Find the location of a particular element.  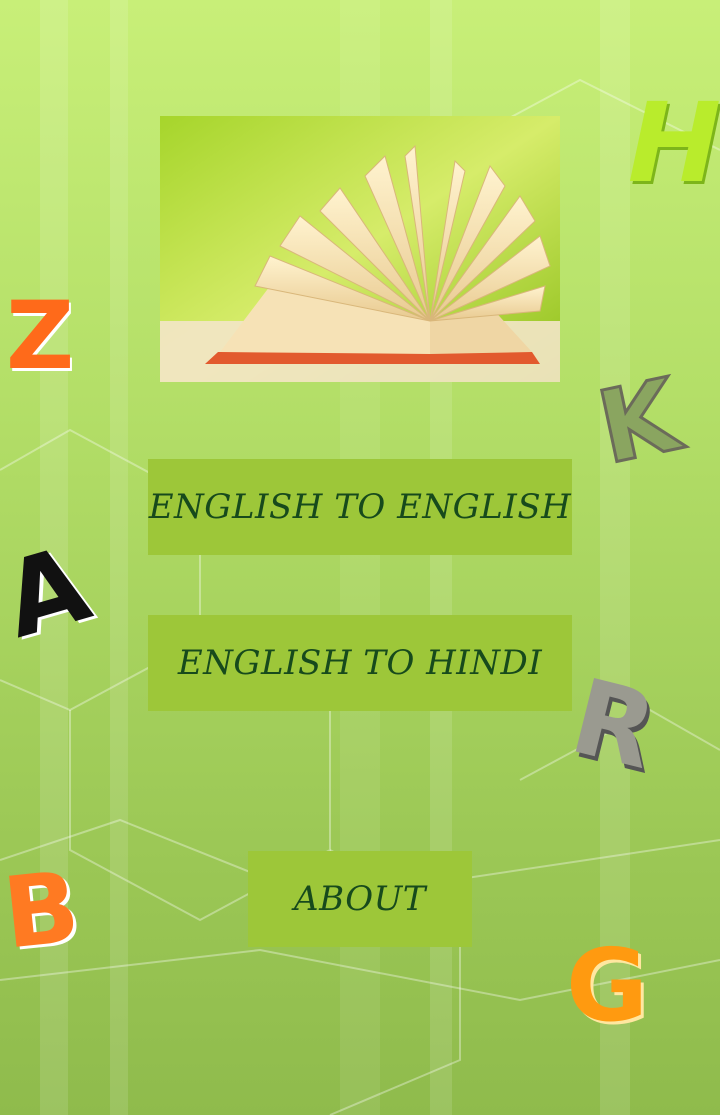

about-label: ABOUT is located at coordinates (360, 899).